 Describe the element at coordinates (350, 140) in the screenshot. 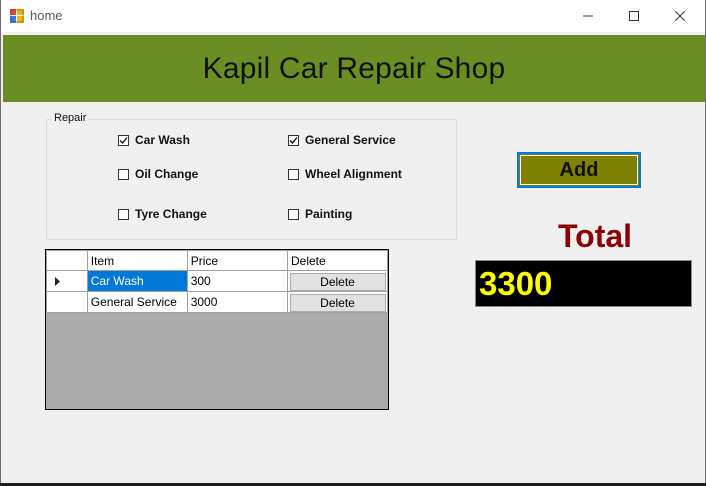

I see `checkbox-label: General Service` at that location.